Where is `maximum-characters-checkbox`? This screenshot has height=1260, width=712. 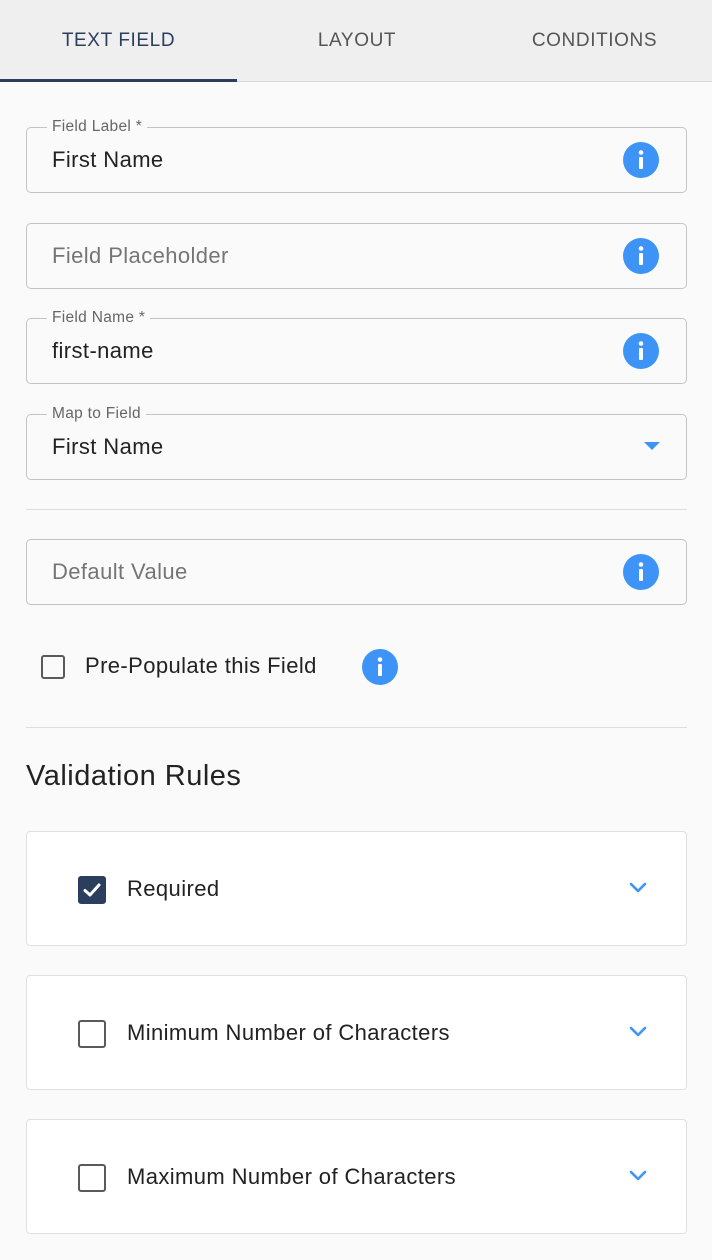 maximum-characters-checkbox is located at coordinates (92, 1178).